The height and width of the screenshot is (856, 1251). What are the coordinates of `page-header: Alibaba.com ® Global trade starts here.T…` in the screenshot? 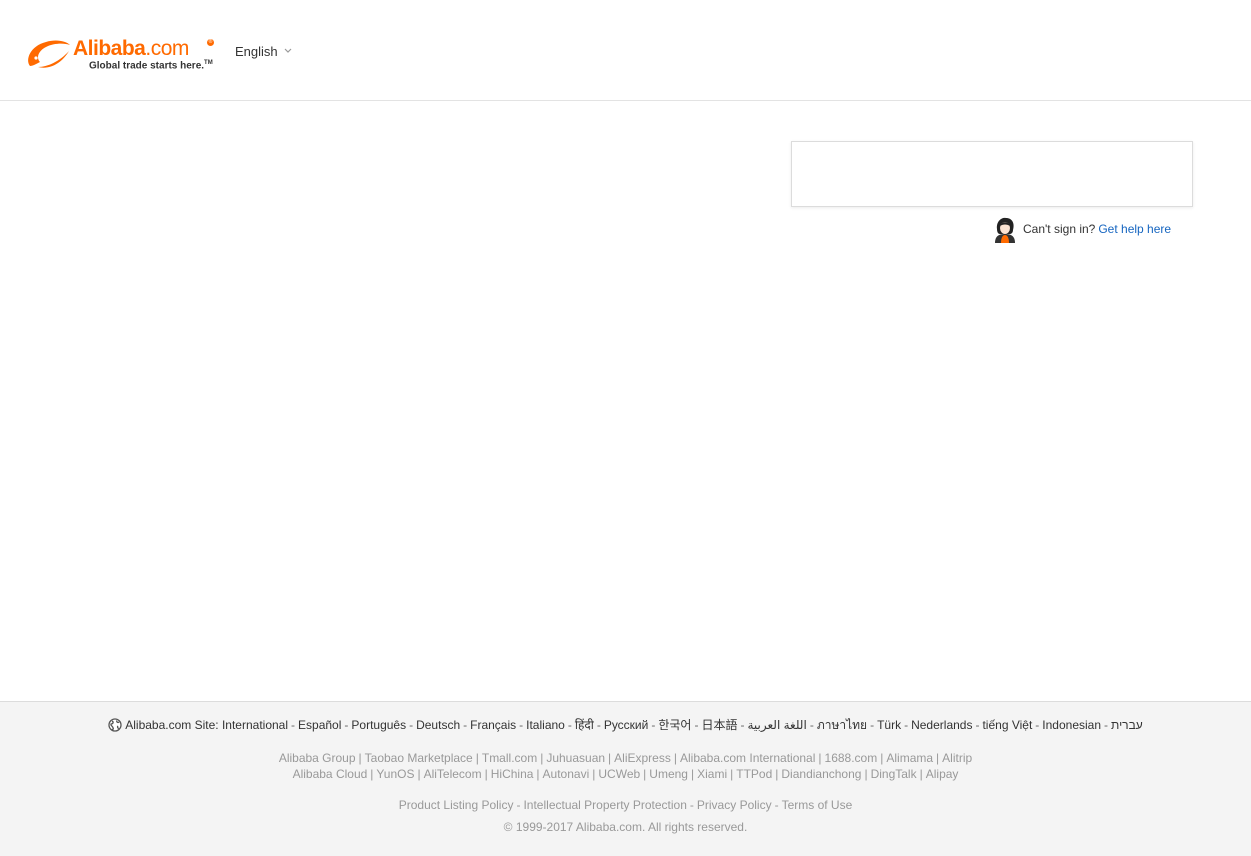 It's located at (625, 50).